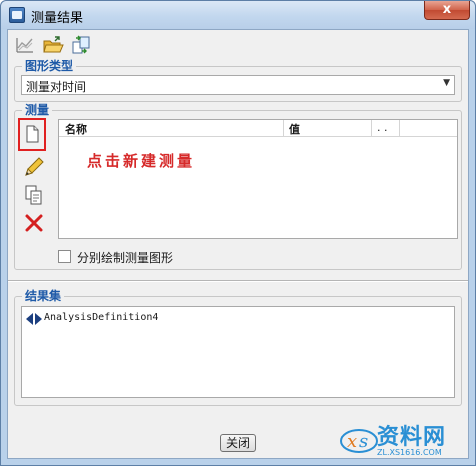 The width and height of the screenshot is (476, 466). What do you see at coordinates (446, 83) in the screenshot?
I see `chevron-down-icon: ▼` at bounding box center [446, 83].